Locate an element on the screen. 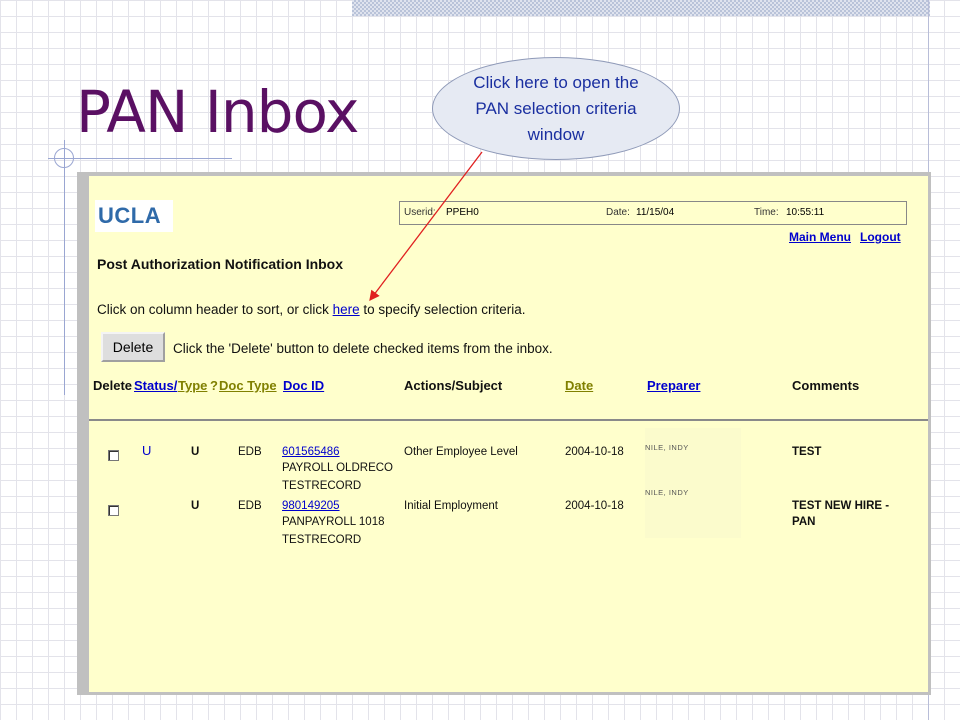 The height and width of the screenshot is (720, 960). userid-value: PPEH0 is located at coordinates (462, 212).